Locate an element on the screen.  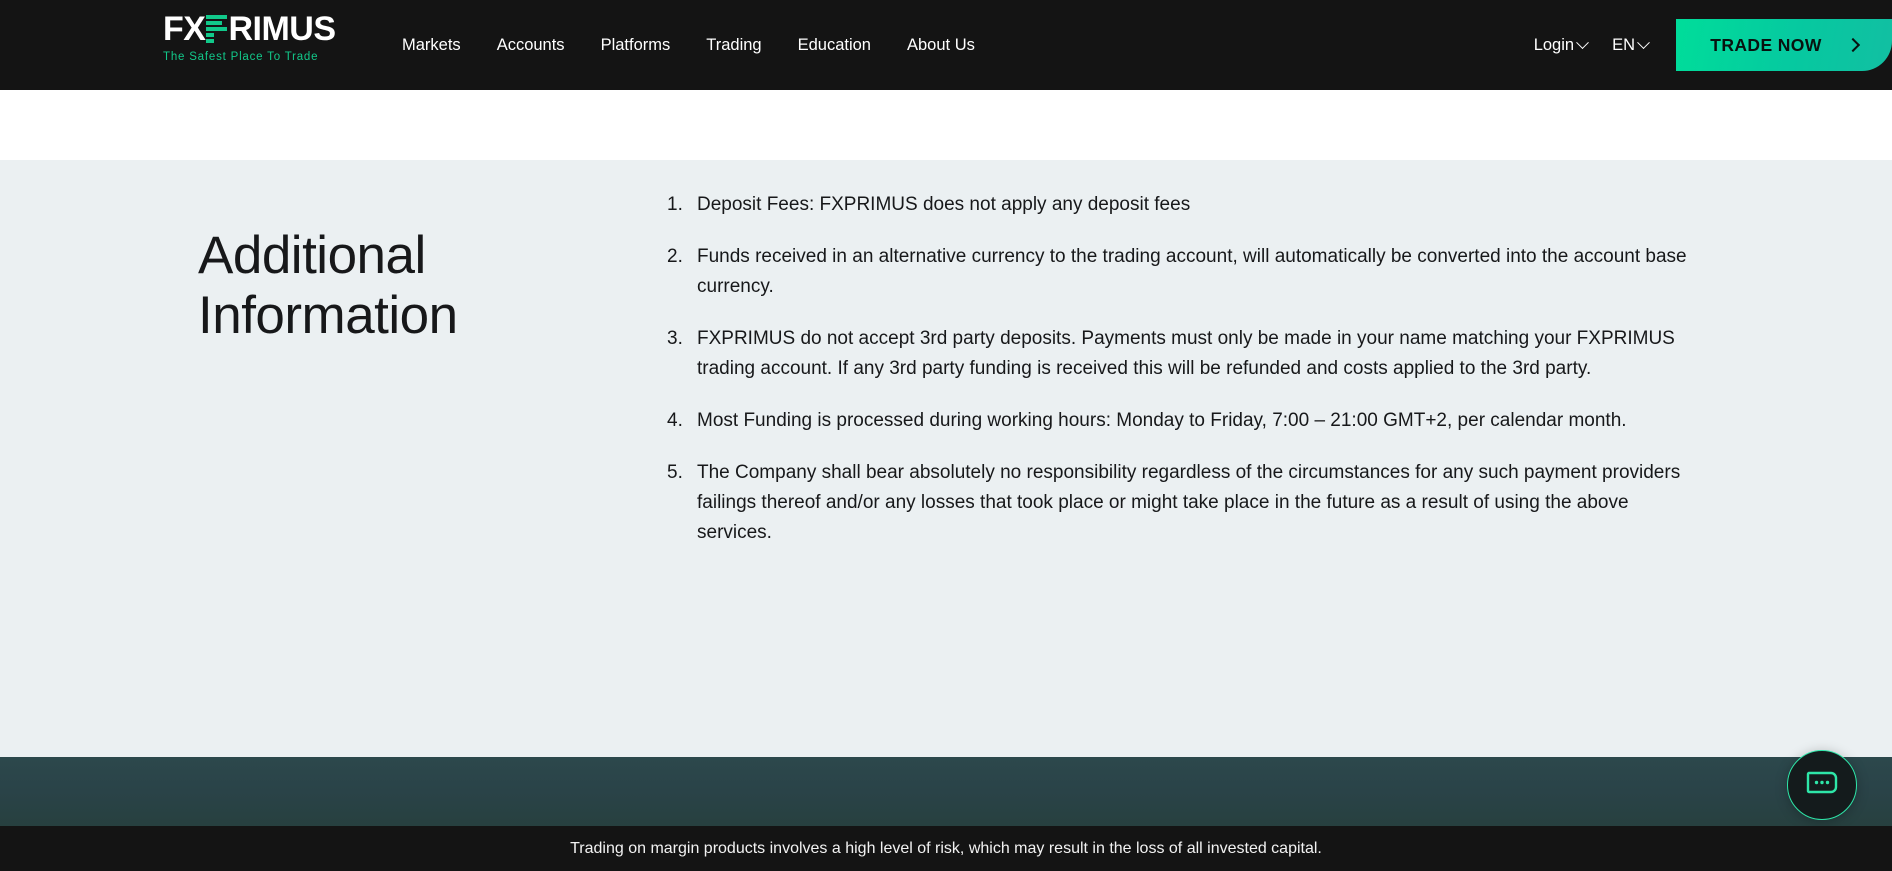
login-menu: Login is located at coordinates (1561, 45).